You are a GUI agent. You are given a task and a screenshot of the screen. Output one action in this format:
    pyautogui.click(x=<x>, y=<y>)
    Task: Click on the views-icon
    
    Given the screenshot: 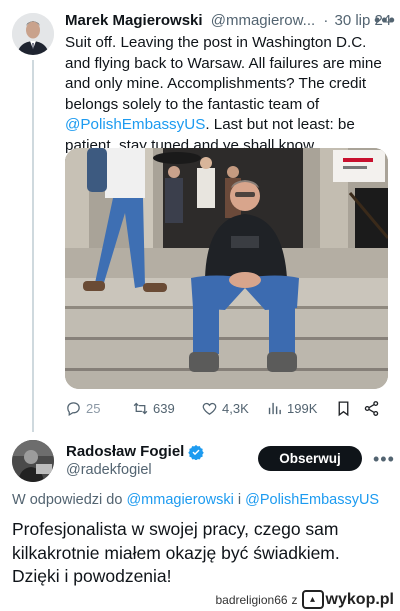 What is the action you would take?
    pyautogui.click(x=274, y=408)
    